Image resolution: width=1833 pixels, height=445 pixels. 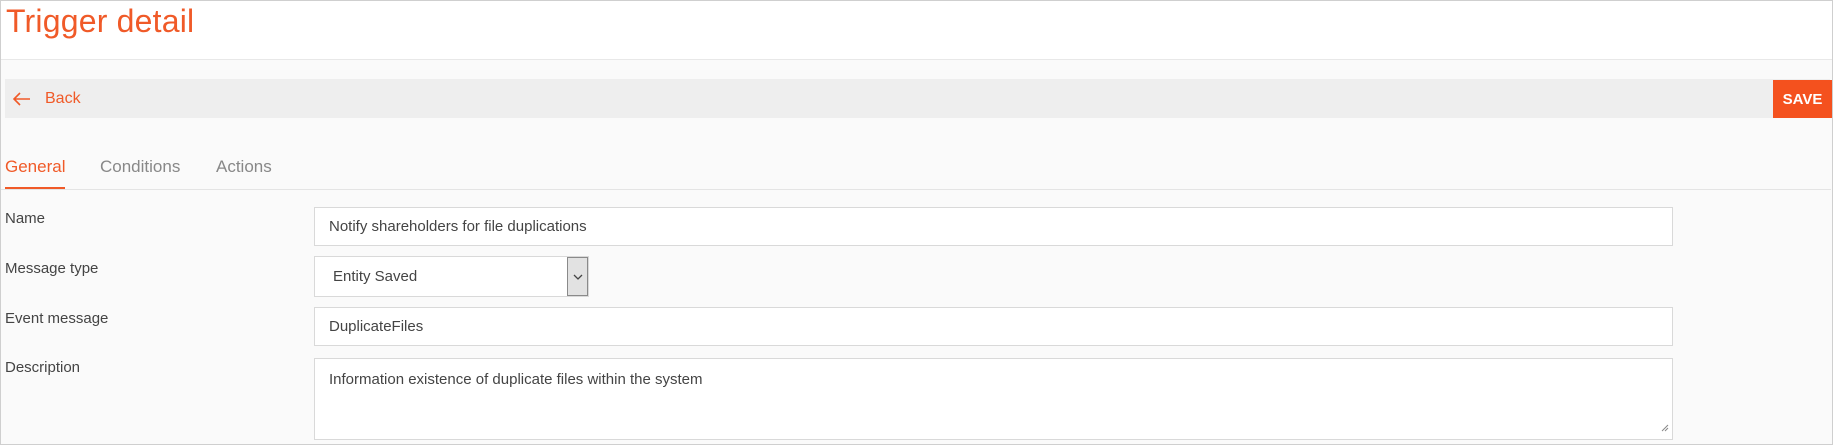 What do you see at coordinates (375, 276) in the screenshot?
I see `message-type-value: Entity Saved` at bounding box center [375, 276].